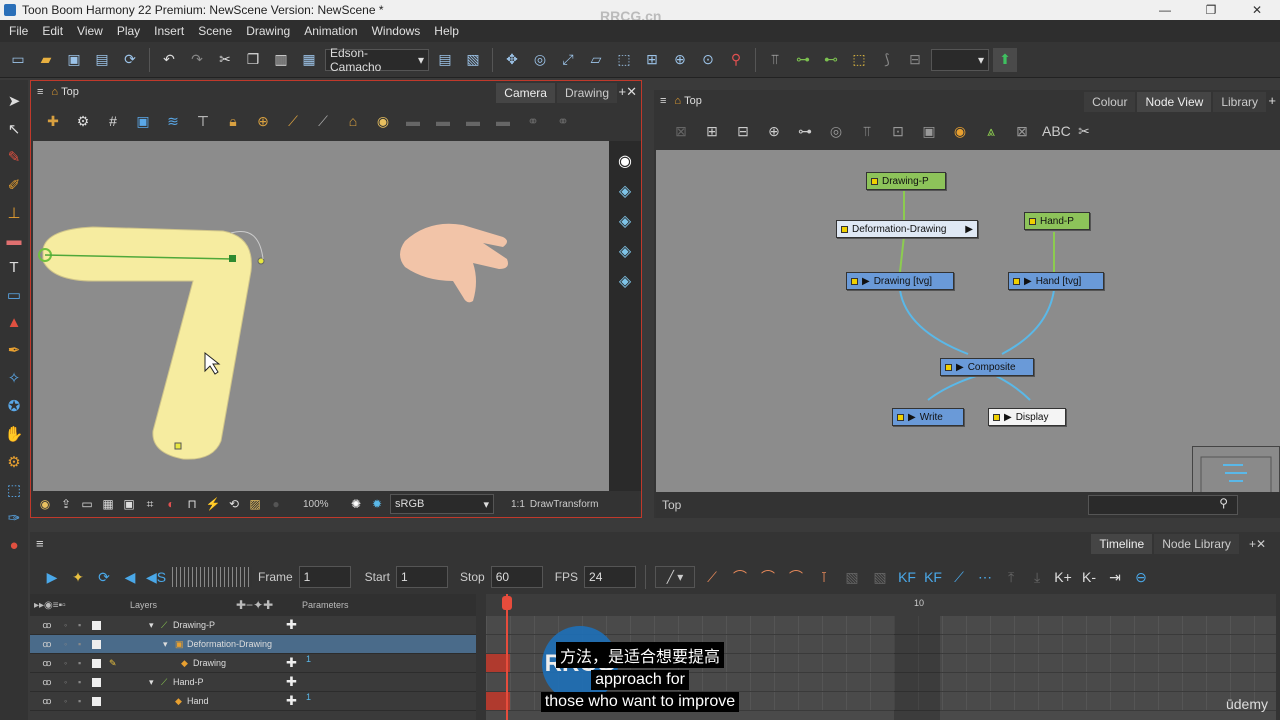  I want to click on tab-drawing: Drawing, so click(586, 93).